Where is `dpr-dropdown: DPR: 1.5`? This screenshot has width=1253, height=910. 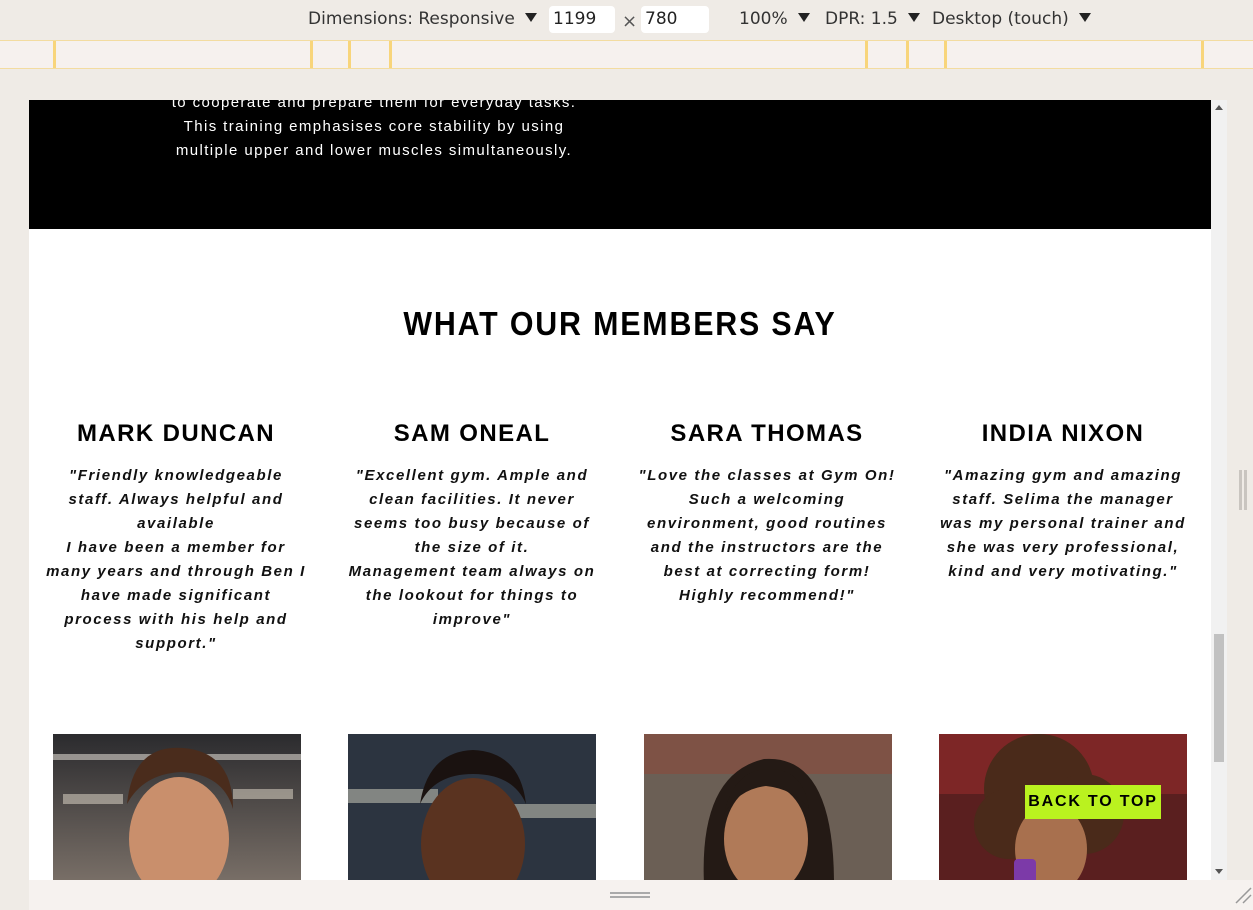
dpr-dropdown: DPR: 1.5 is located at coordinates (872, 19).